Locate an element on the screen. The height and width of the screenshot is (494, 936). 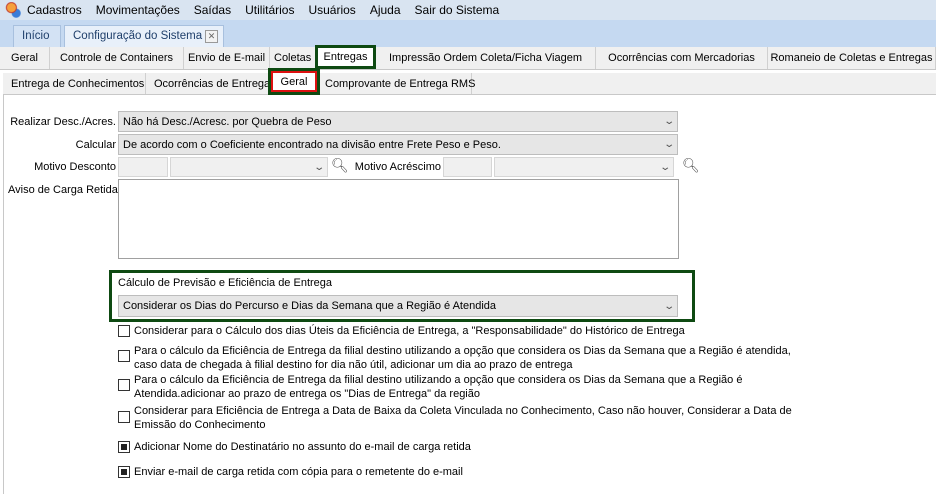
checkbox-dias-entrega is located at coordinates (124, 385).